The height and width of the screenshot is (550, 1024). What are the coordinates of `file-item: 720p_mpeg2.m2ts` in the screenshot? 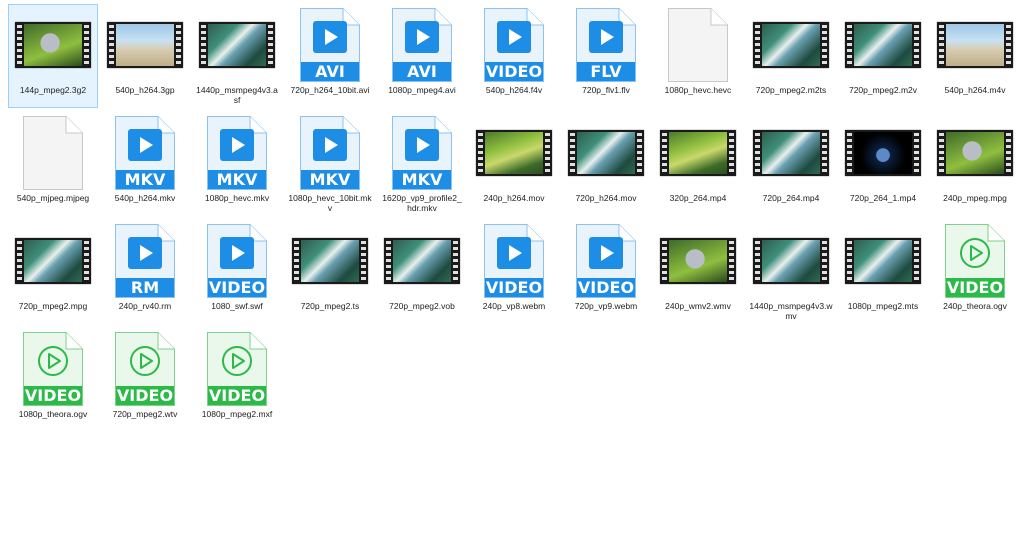 It's located at (791, 56).